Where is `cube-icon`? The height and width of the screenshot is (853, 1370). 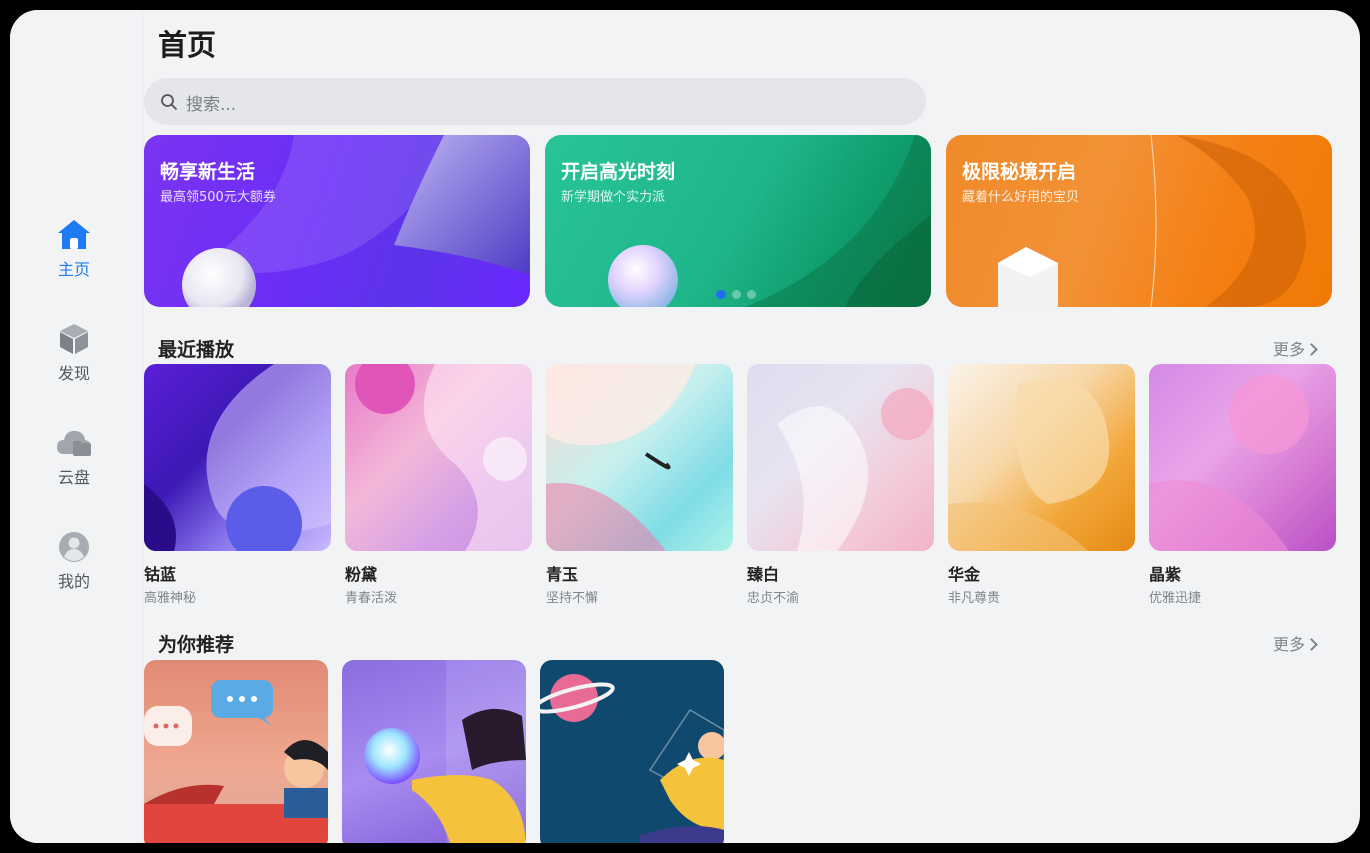
cube-icon is located at coordinates (74, 339).